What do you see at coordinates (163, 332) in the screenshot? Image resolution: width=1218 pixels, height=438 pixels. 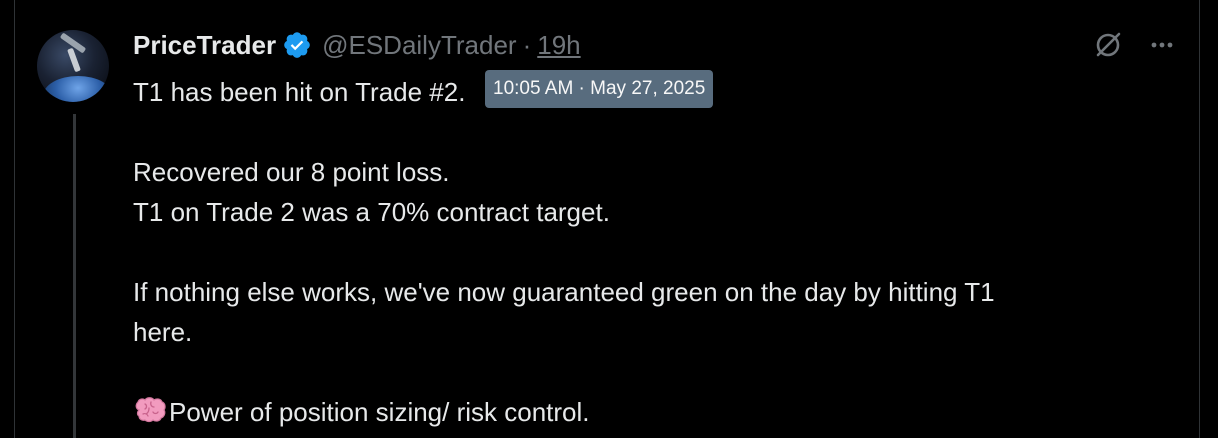 I see `tweet-line: here.` at bounding box center [163, 332].